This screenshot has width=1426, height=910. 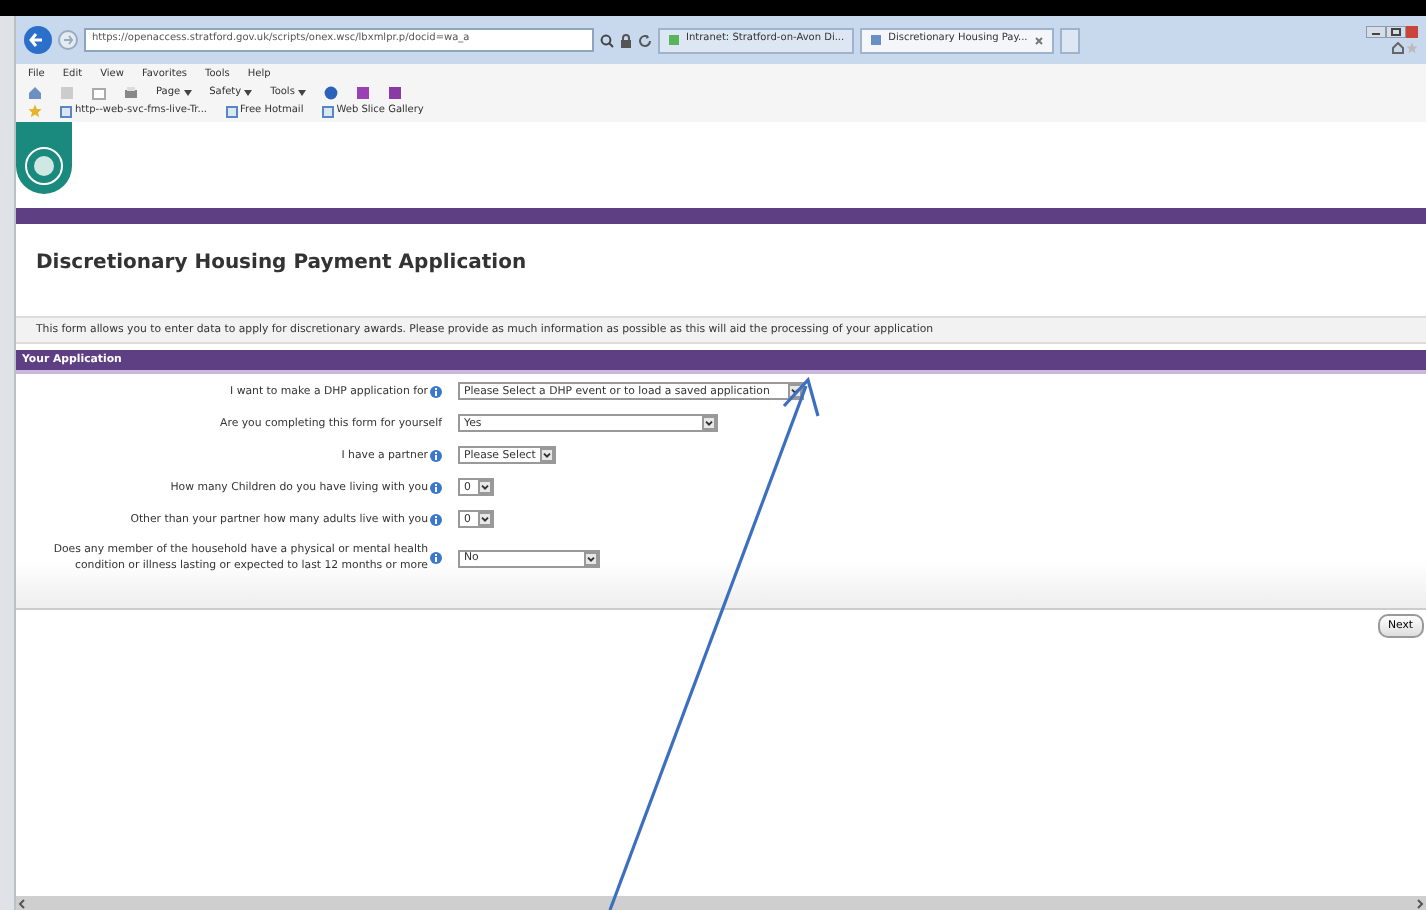 I want to click on back-icon, so click(x=38, y=40).